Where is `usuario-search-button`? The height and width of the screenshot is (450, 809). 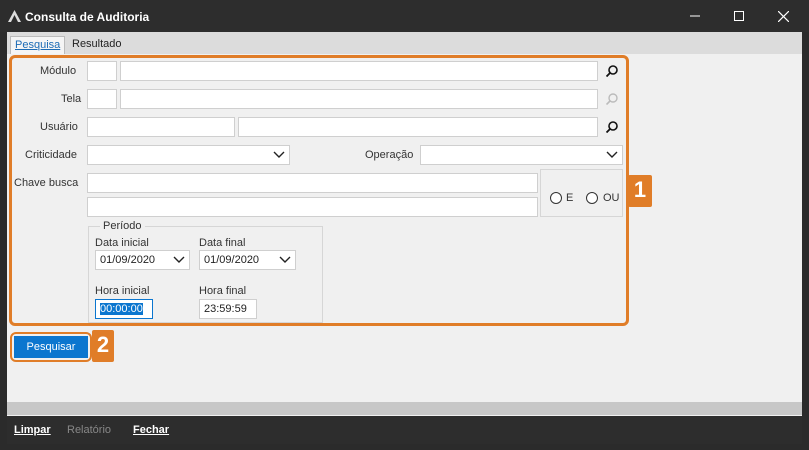
usuario-search-button is located at coordinates (612, 127).